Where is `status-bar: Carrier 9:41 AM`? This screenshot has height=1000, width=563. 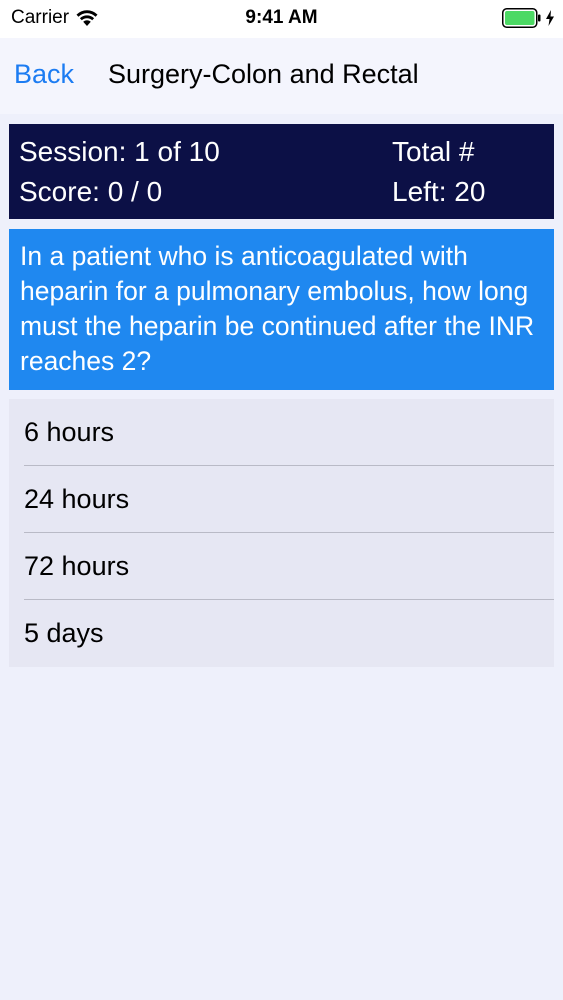 status-bar: Carrier 9:41 AM is located at coordinates (281, 19).